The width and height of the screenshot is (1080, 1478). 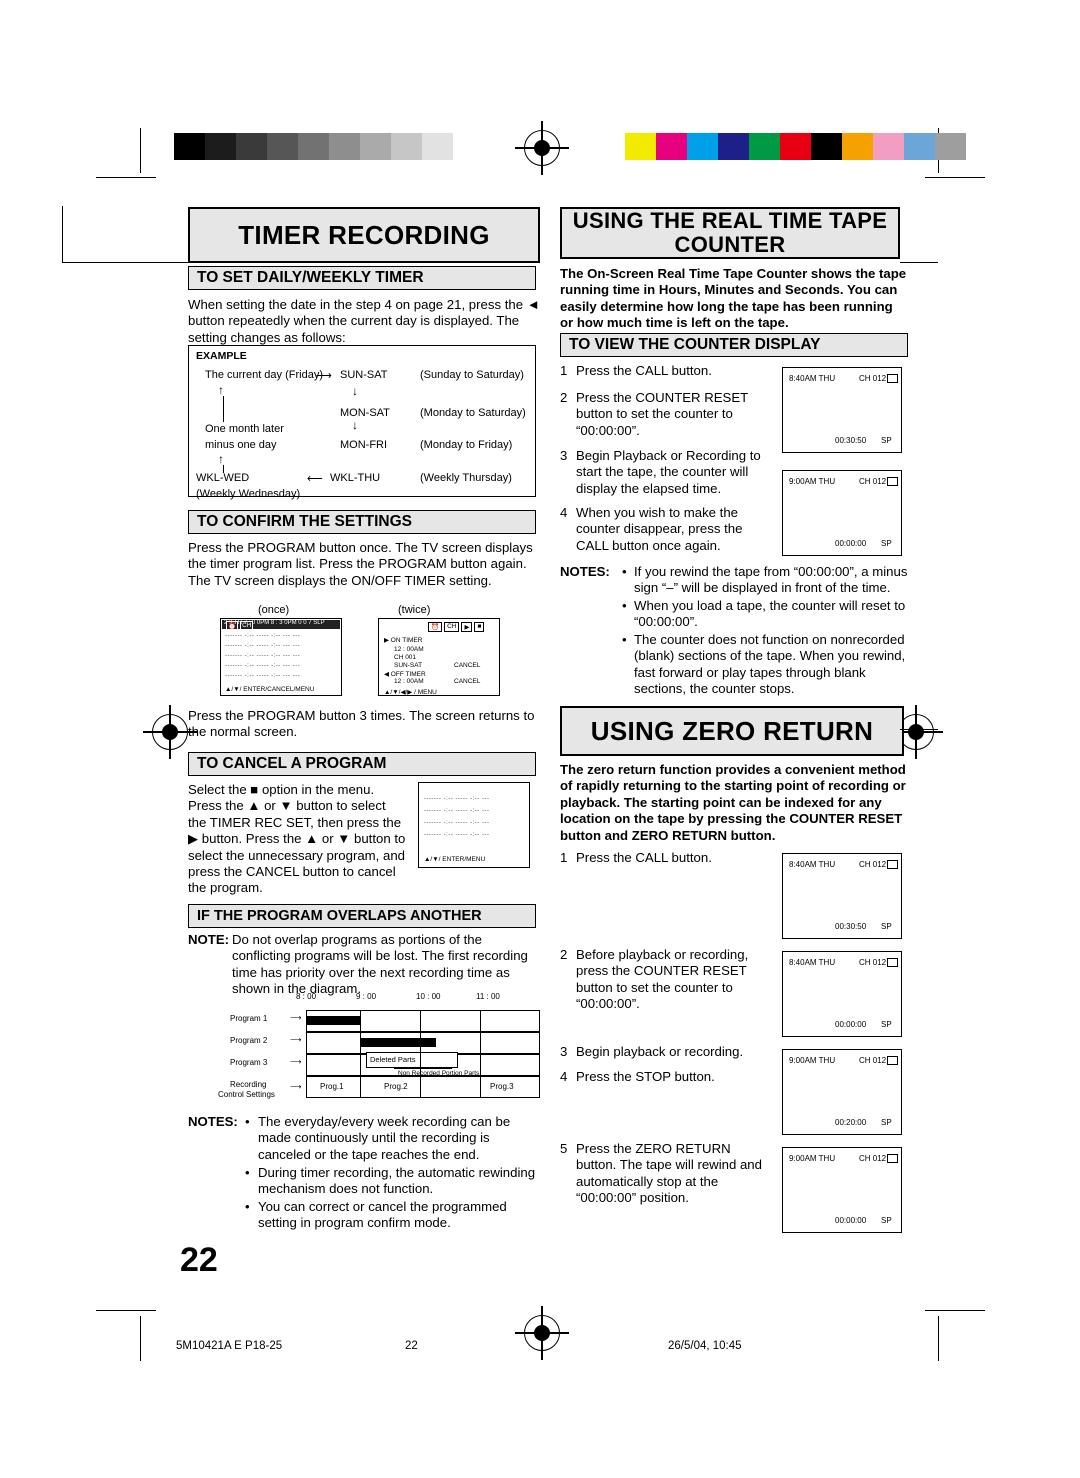 I want to click on zr-4-icon, so click(x=892, y=1158).